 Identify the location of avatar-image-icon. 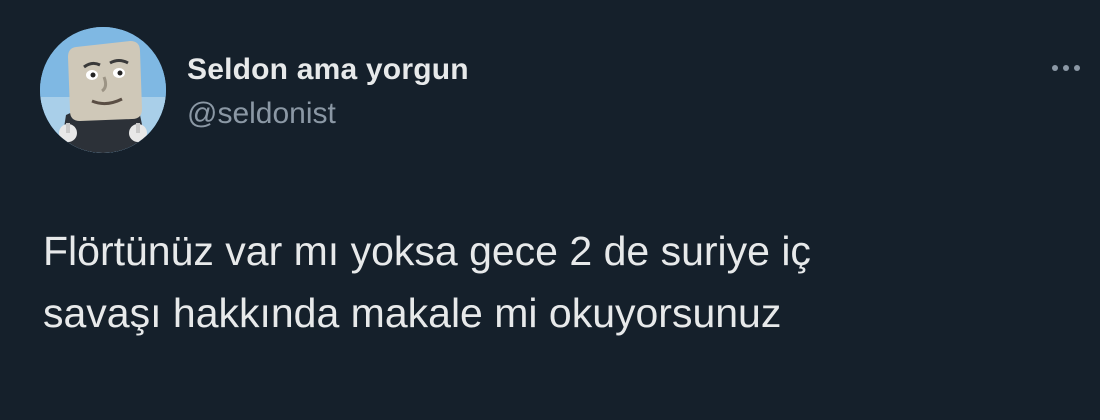
(103, 90).